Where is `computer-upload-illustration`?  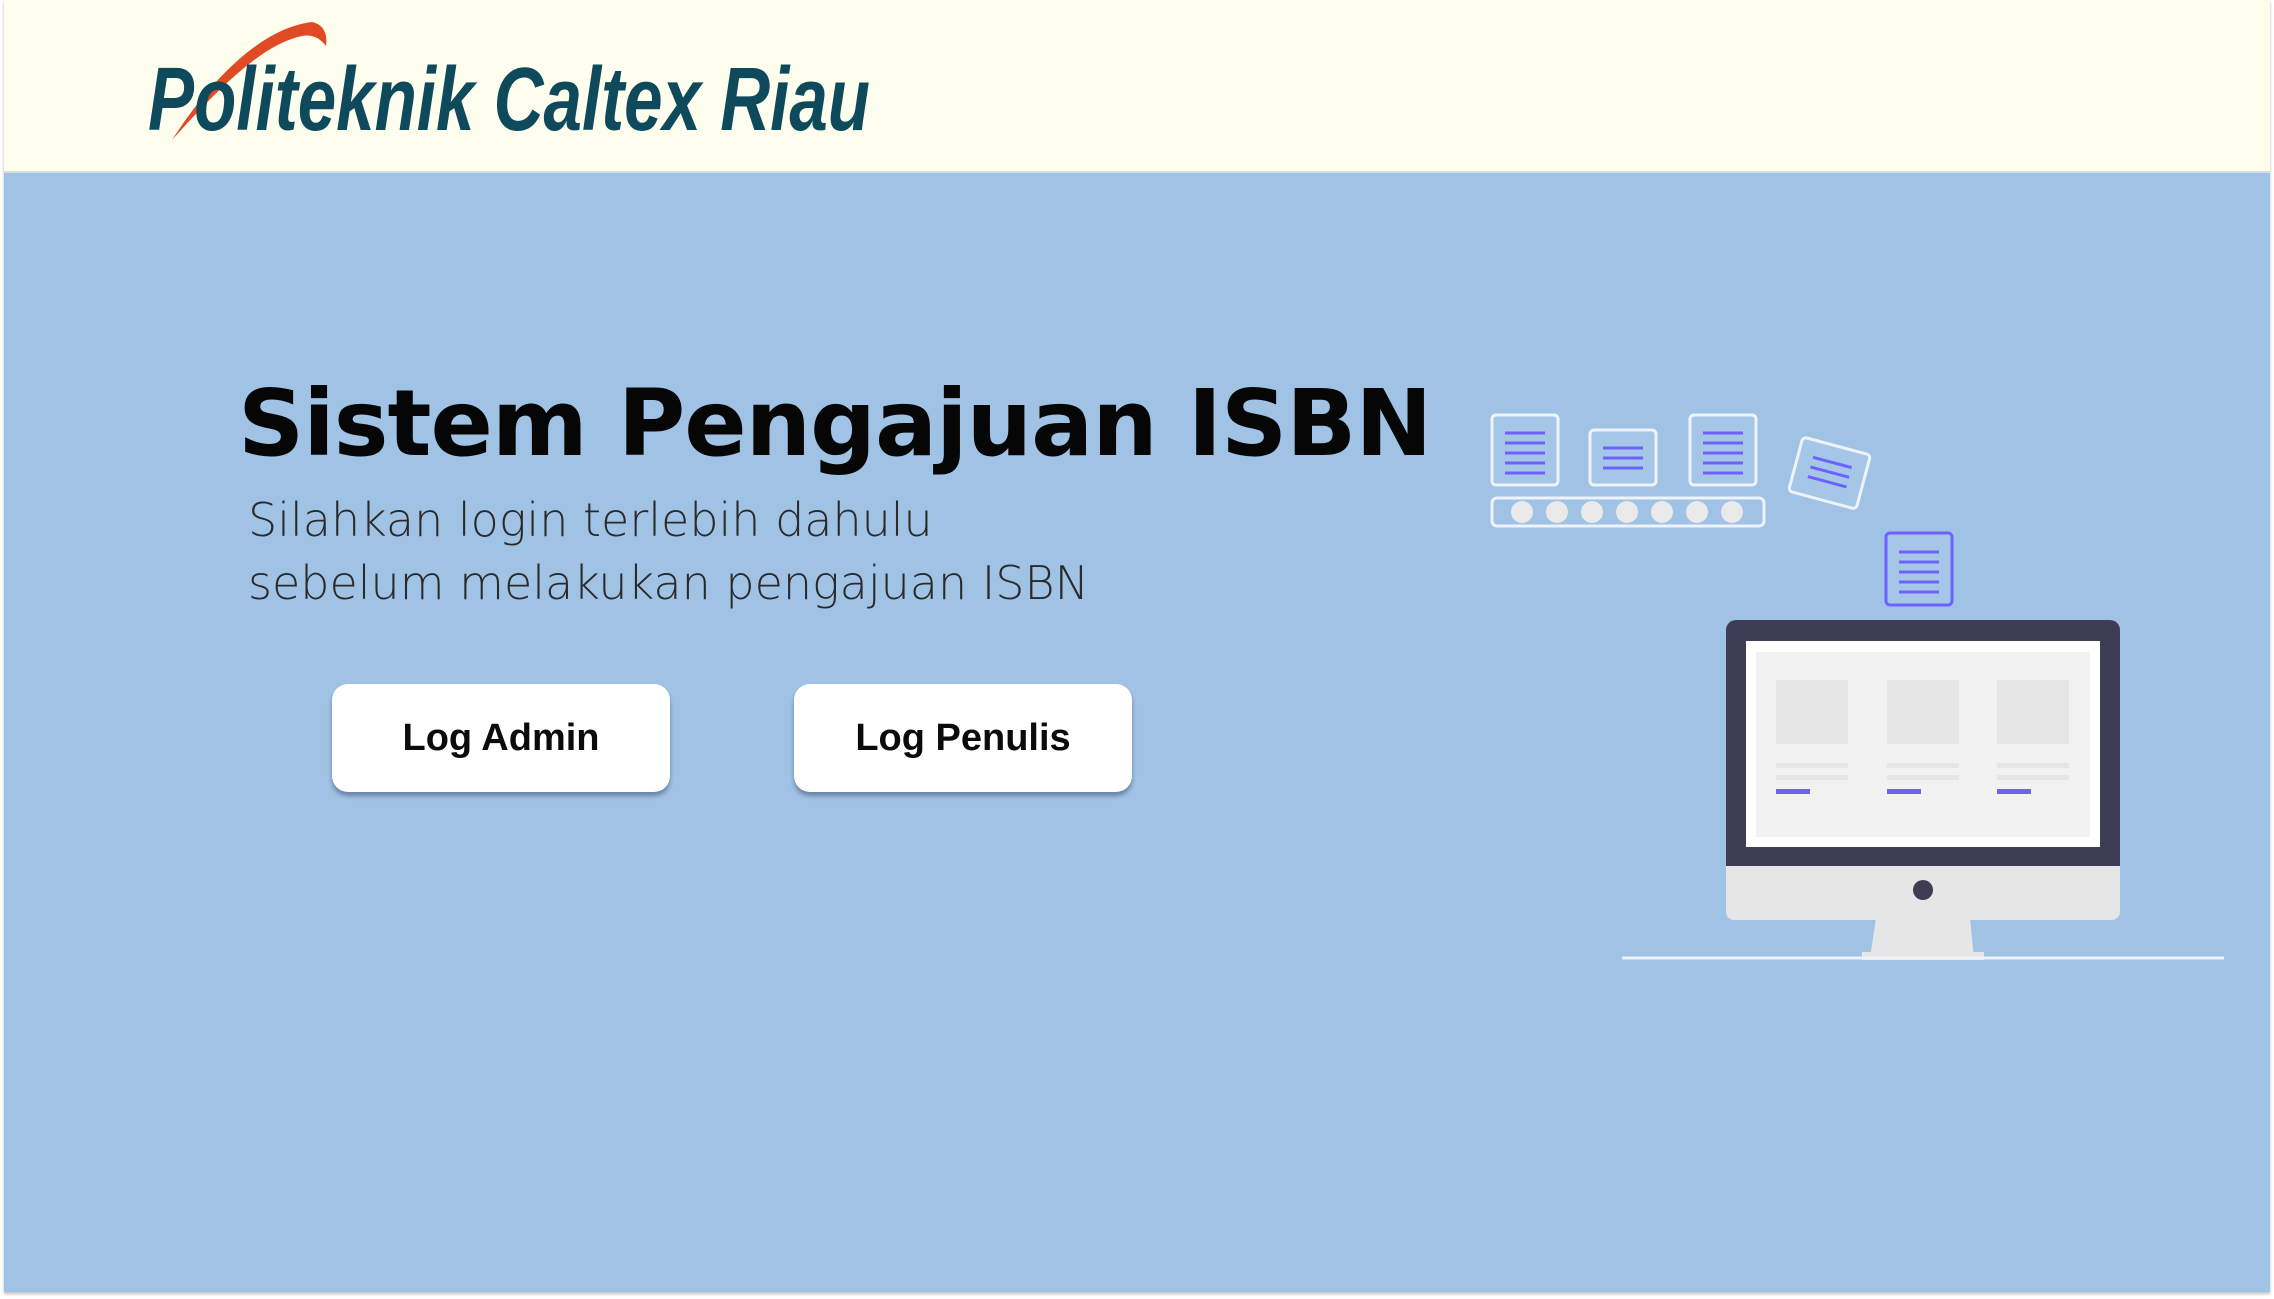
computer-upload-illustration is located at coordinates (1857, 686).